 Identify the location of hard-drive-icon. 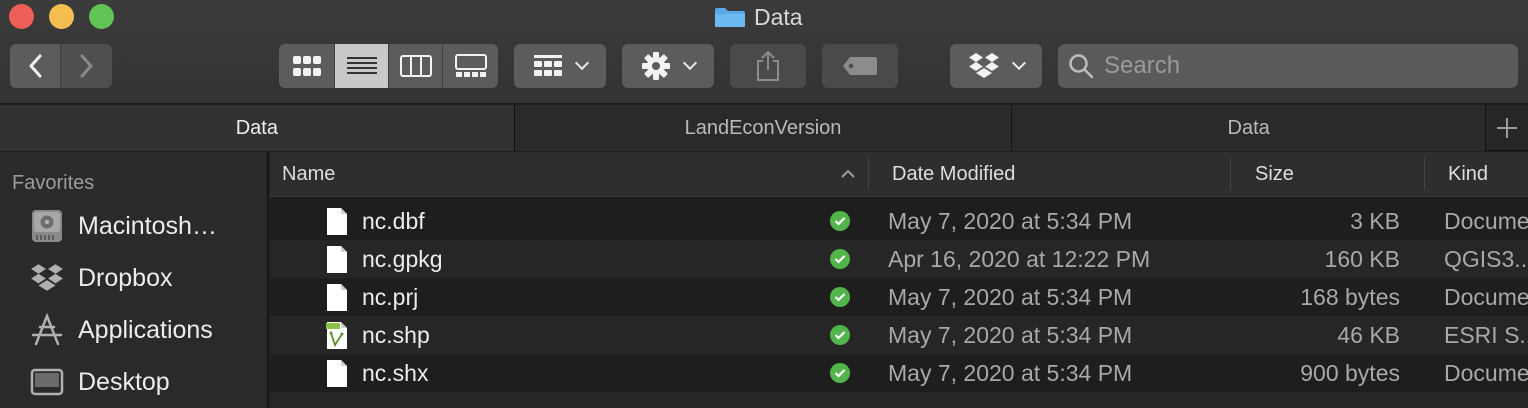
(47, 226).